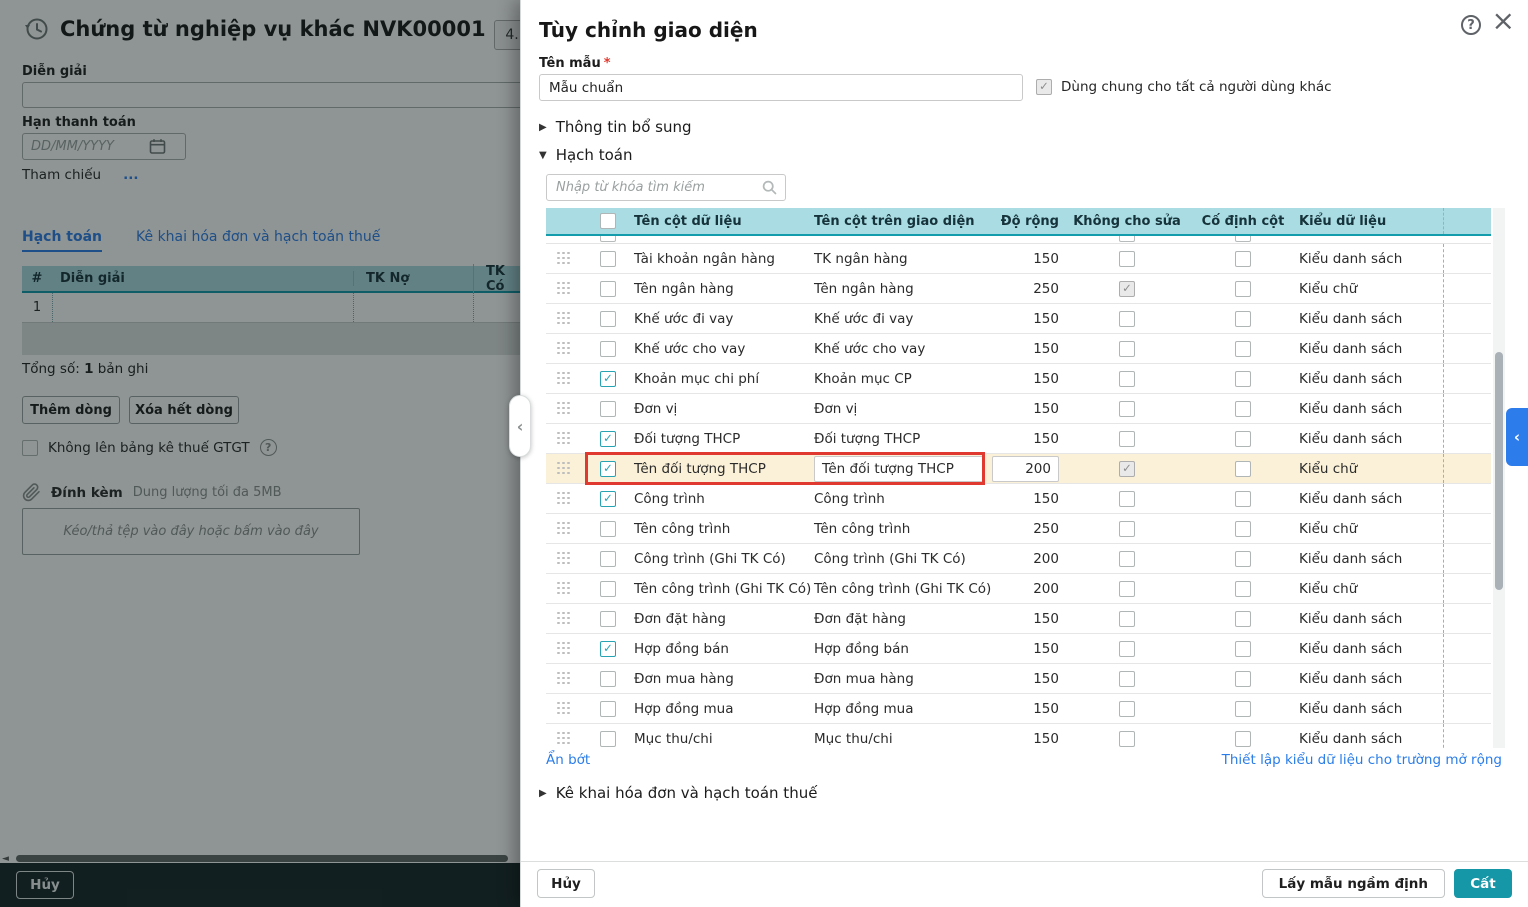 This screenshot has height=907, width=1528. I want to click on column-display-name: Hợp đồng mua, so click(903, 708).